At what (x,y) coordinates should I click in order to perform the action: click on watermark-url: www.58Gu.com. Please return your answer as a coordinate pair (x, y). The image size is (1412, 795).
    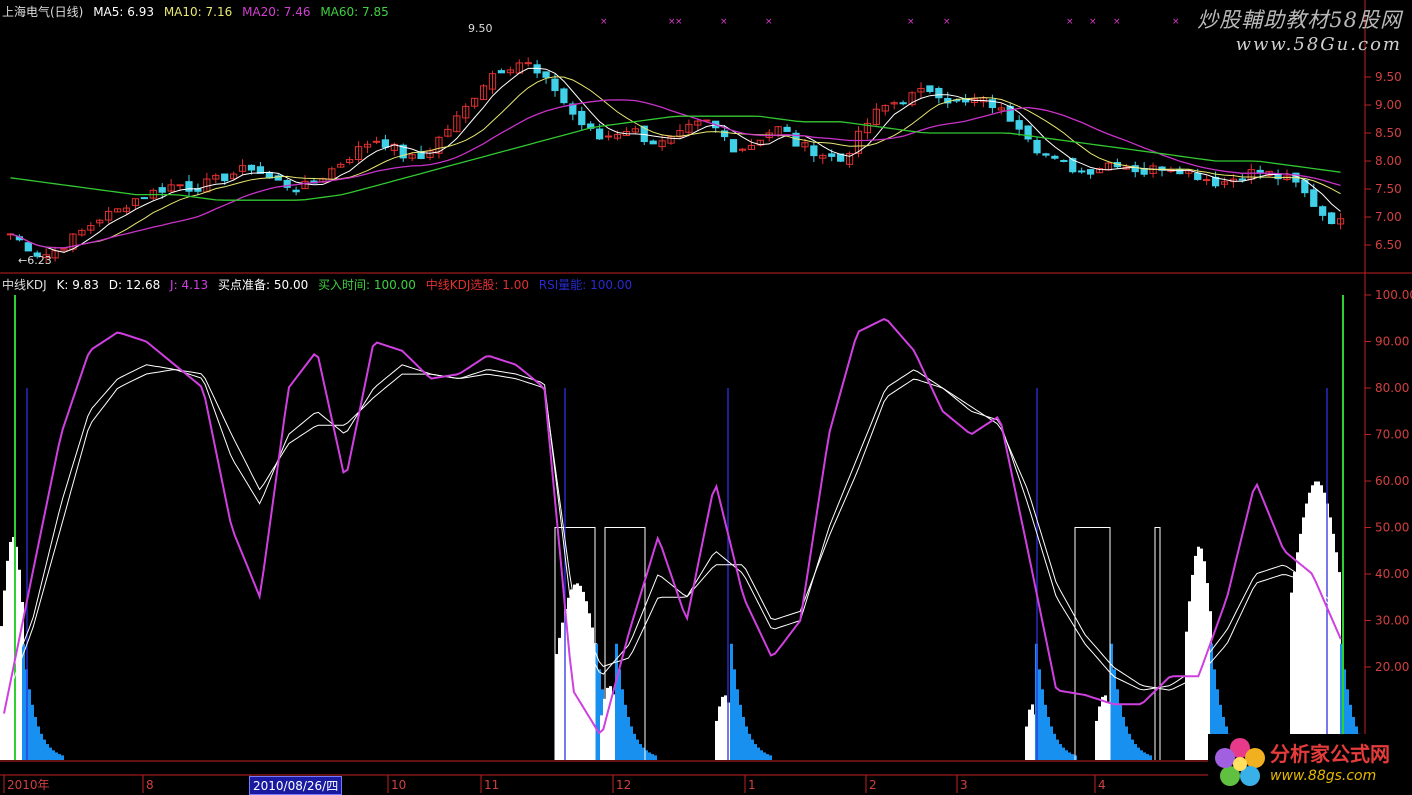
    Looking at the image, I should click on (1318, 44).